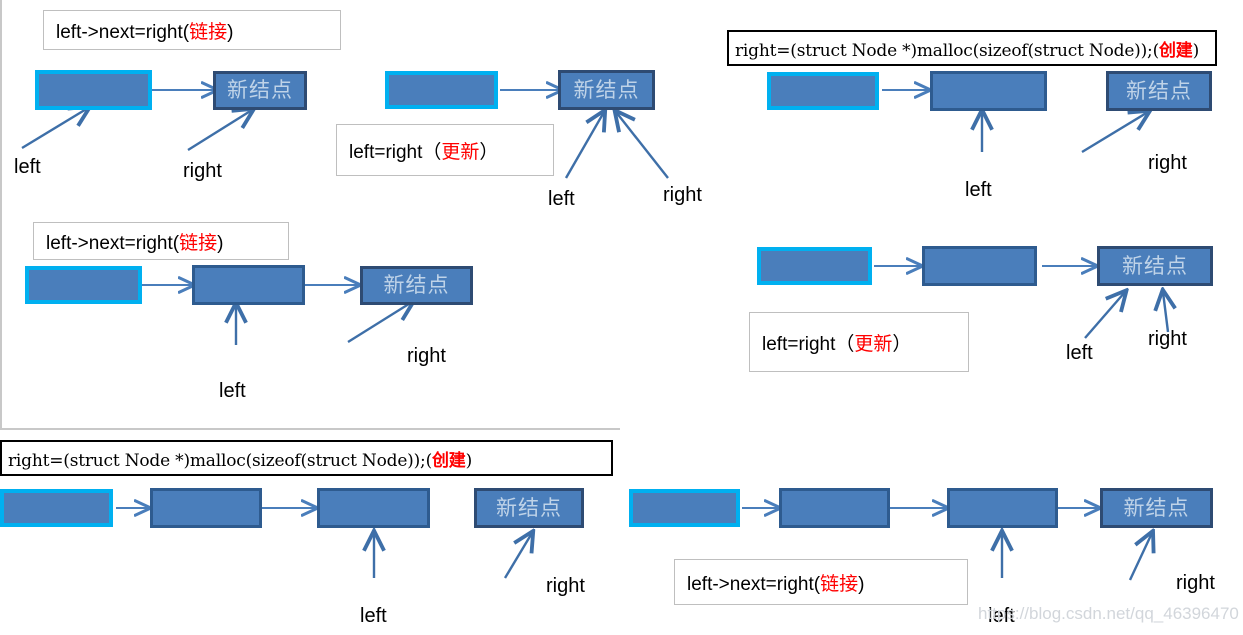  I want to click on pointer-right-p2: right, so click(682, 195).